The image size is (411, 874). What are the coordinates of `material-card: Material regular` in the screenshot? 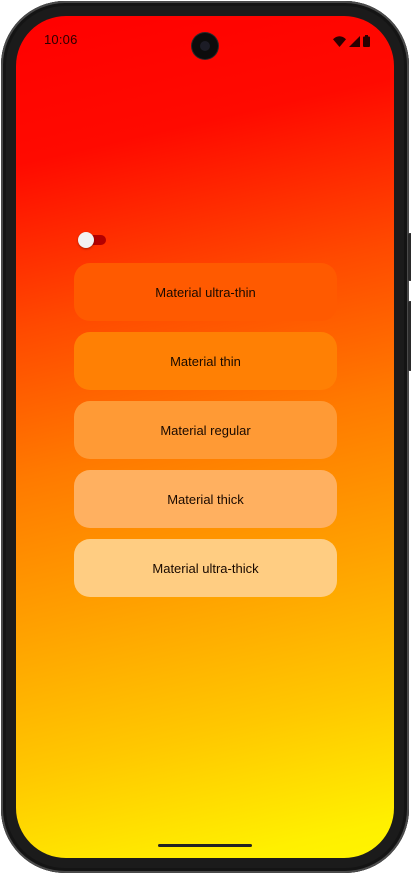 It's located at (205, 430).